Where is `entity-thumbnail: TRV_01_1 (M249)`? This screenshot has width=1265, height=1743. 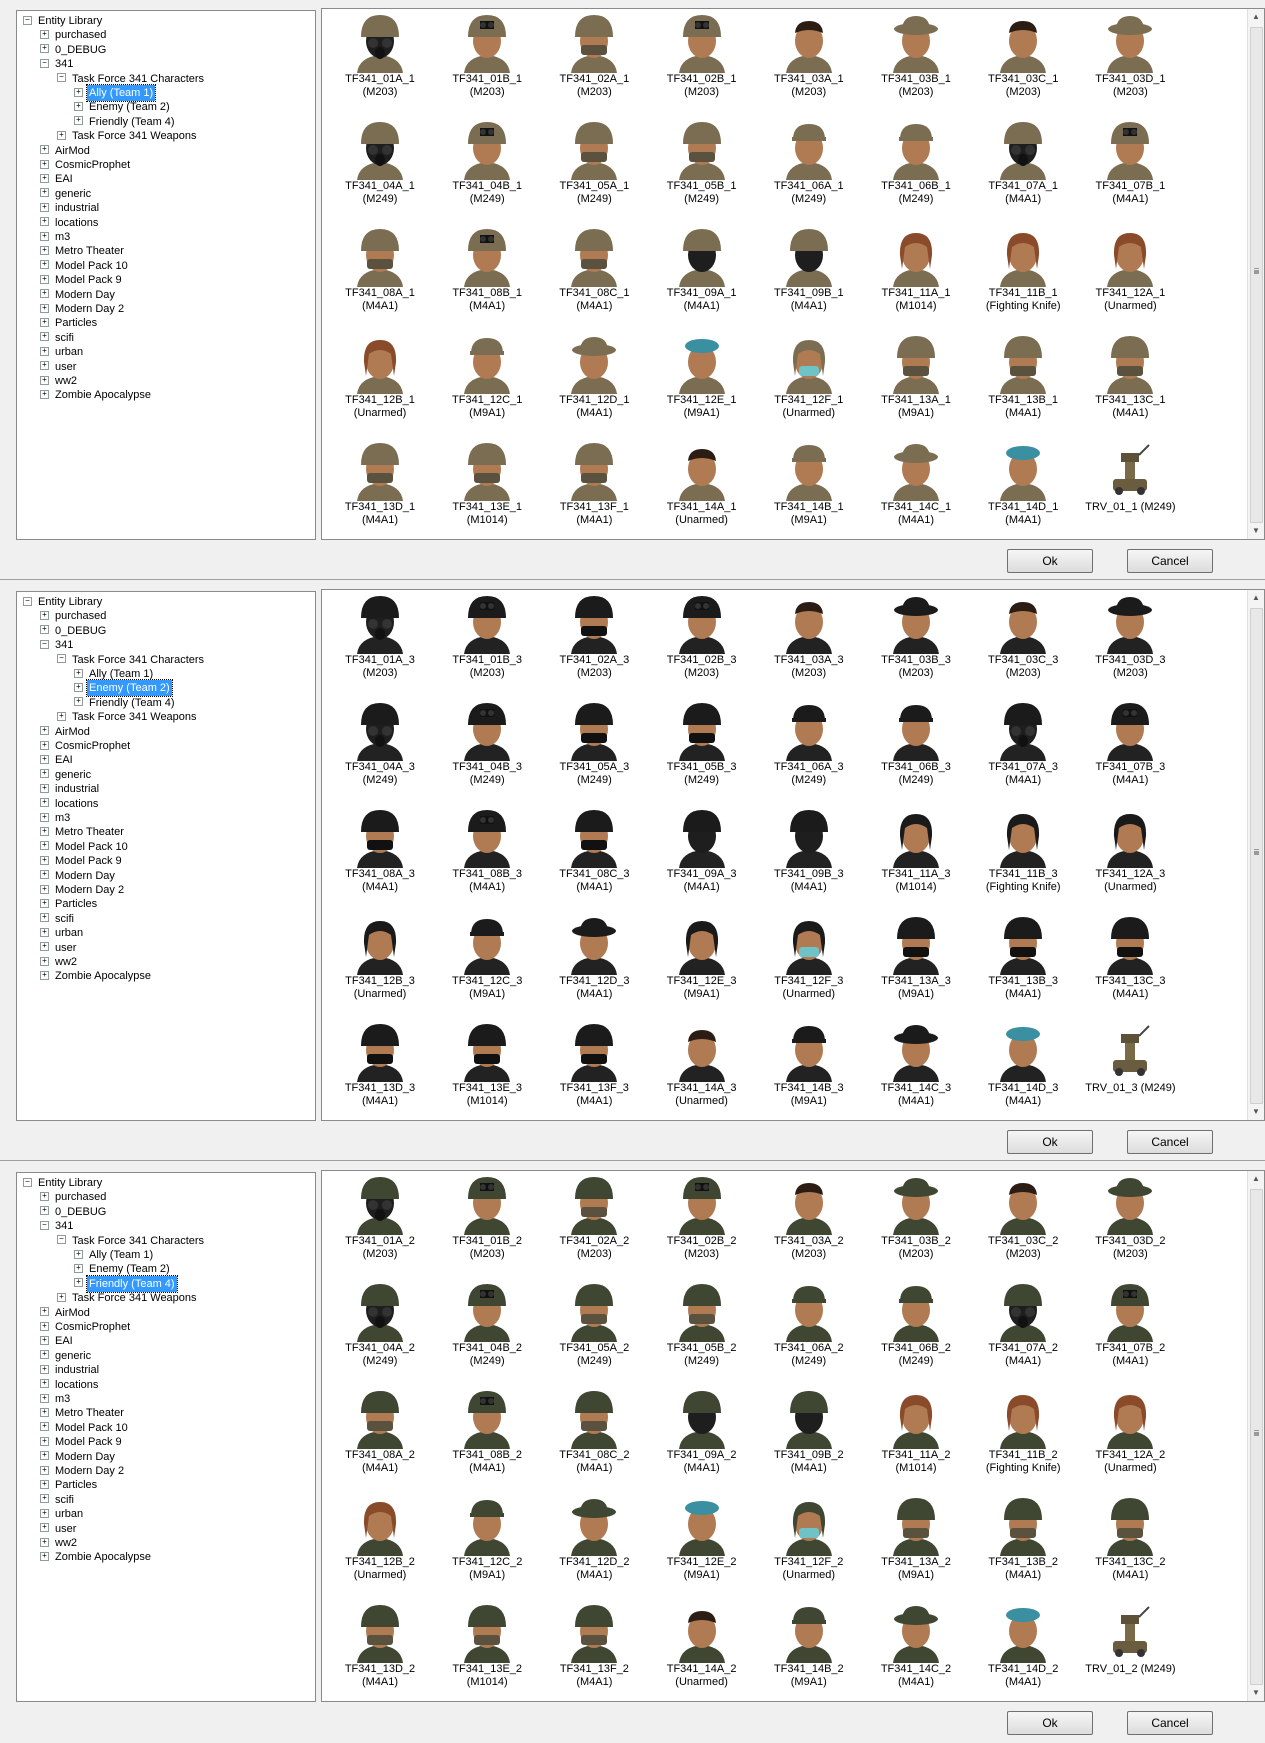 entity-thumbnail: TRV_01_1 (M249) is located at coordinates (1130, 476).